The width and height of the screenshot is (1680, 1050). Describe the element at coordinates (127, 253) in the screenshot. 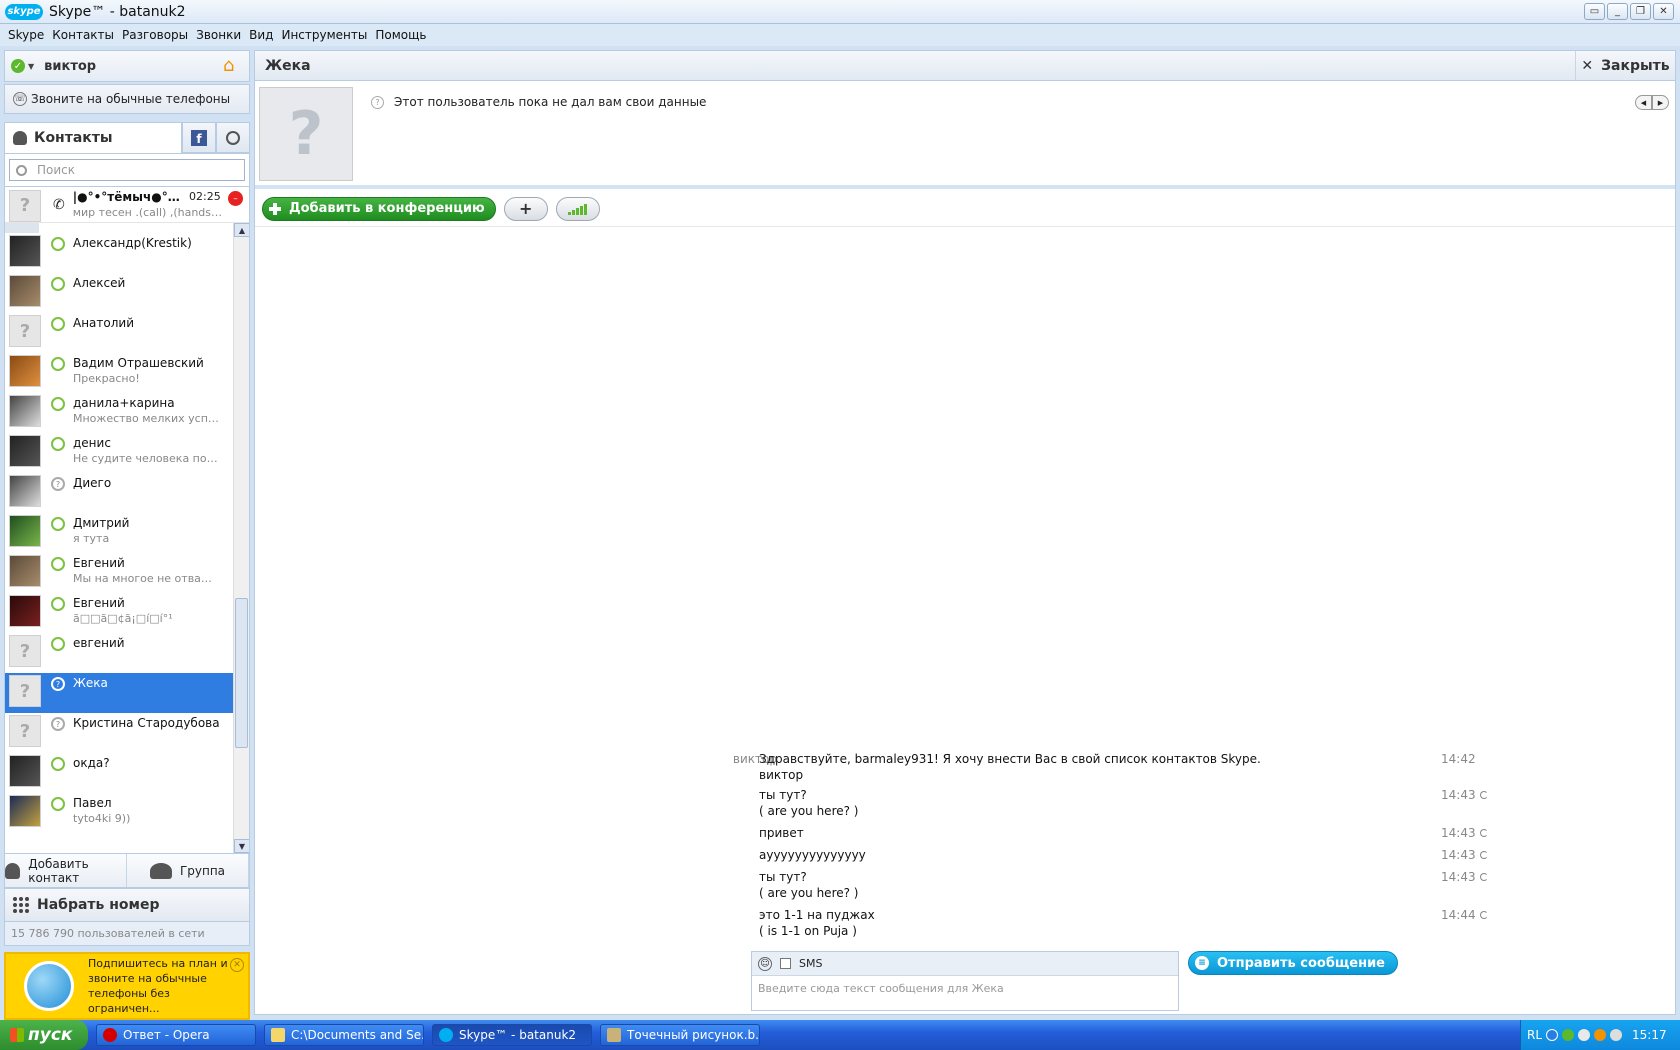

I see `contact-item: Александр(Krestik)` at that location.